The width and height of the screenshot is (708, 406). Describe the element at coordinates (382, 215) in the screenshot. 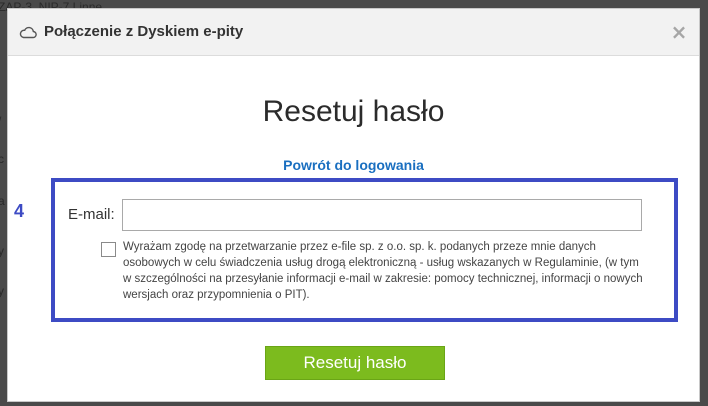

I see `email-input` at that location.